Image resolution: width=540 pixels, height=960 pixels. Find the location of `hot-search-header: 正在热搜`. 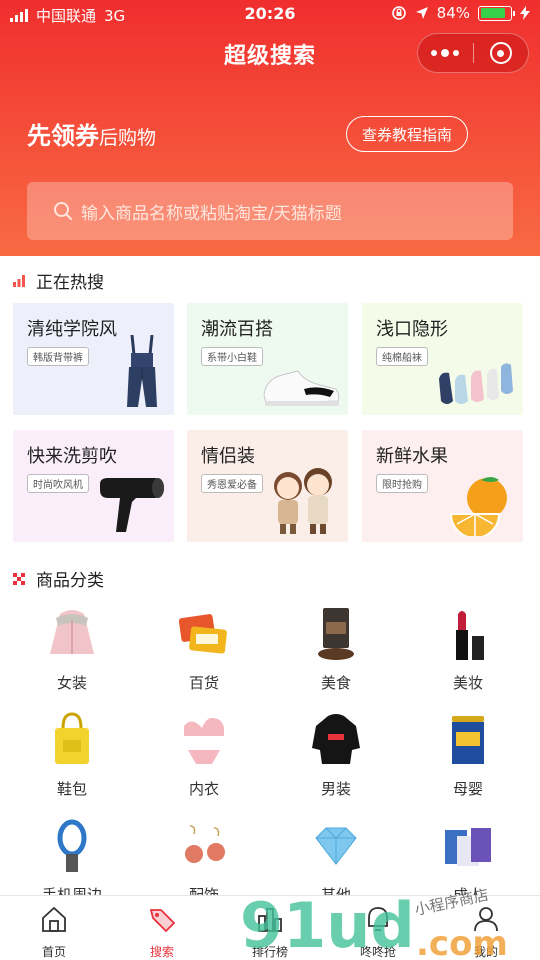

hot-search-header: 正在热搜 is located at coordinates (58, 280).